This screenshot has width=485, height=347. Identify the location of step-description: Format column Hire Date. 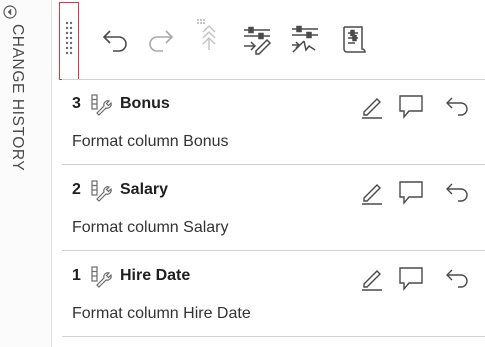
(161, 313).